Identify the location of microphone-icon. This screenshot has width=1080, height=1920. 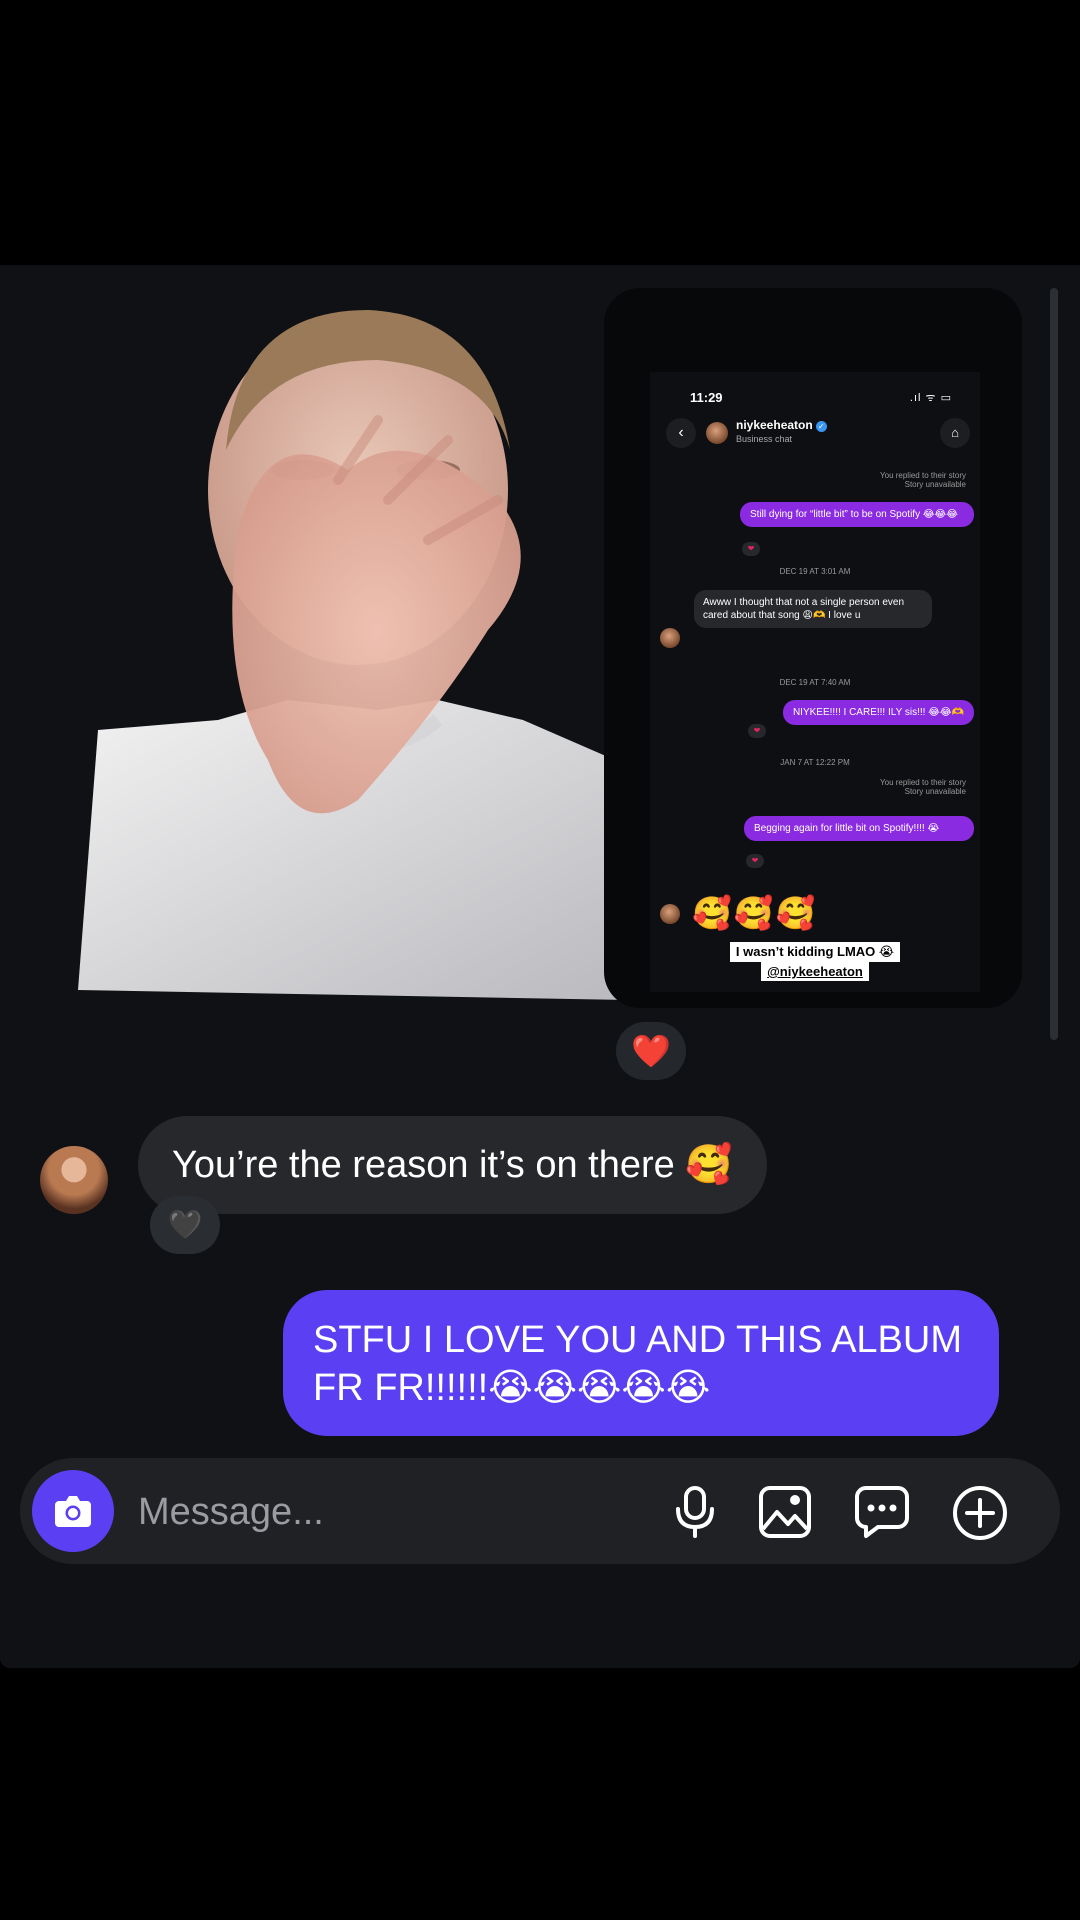
(695, 1512).